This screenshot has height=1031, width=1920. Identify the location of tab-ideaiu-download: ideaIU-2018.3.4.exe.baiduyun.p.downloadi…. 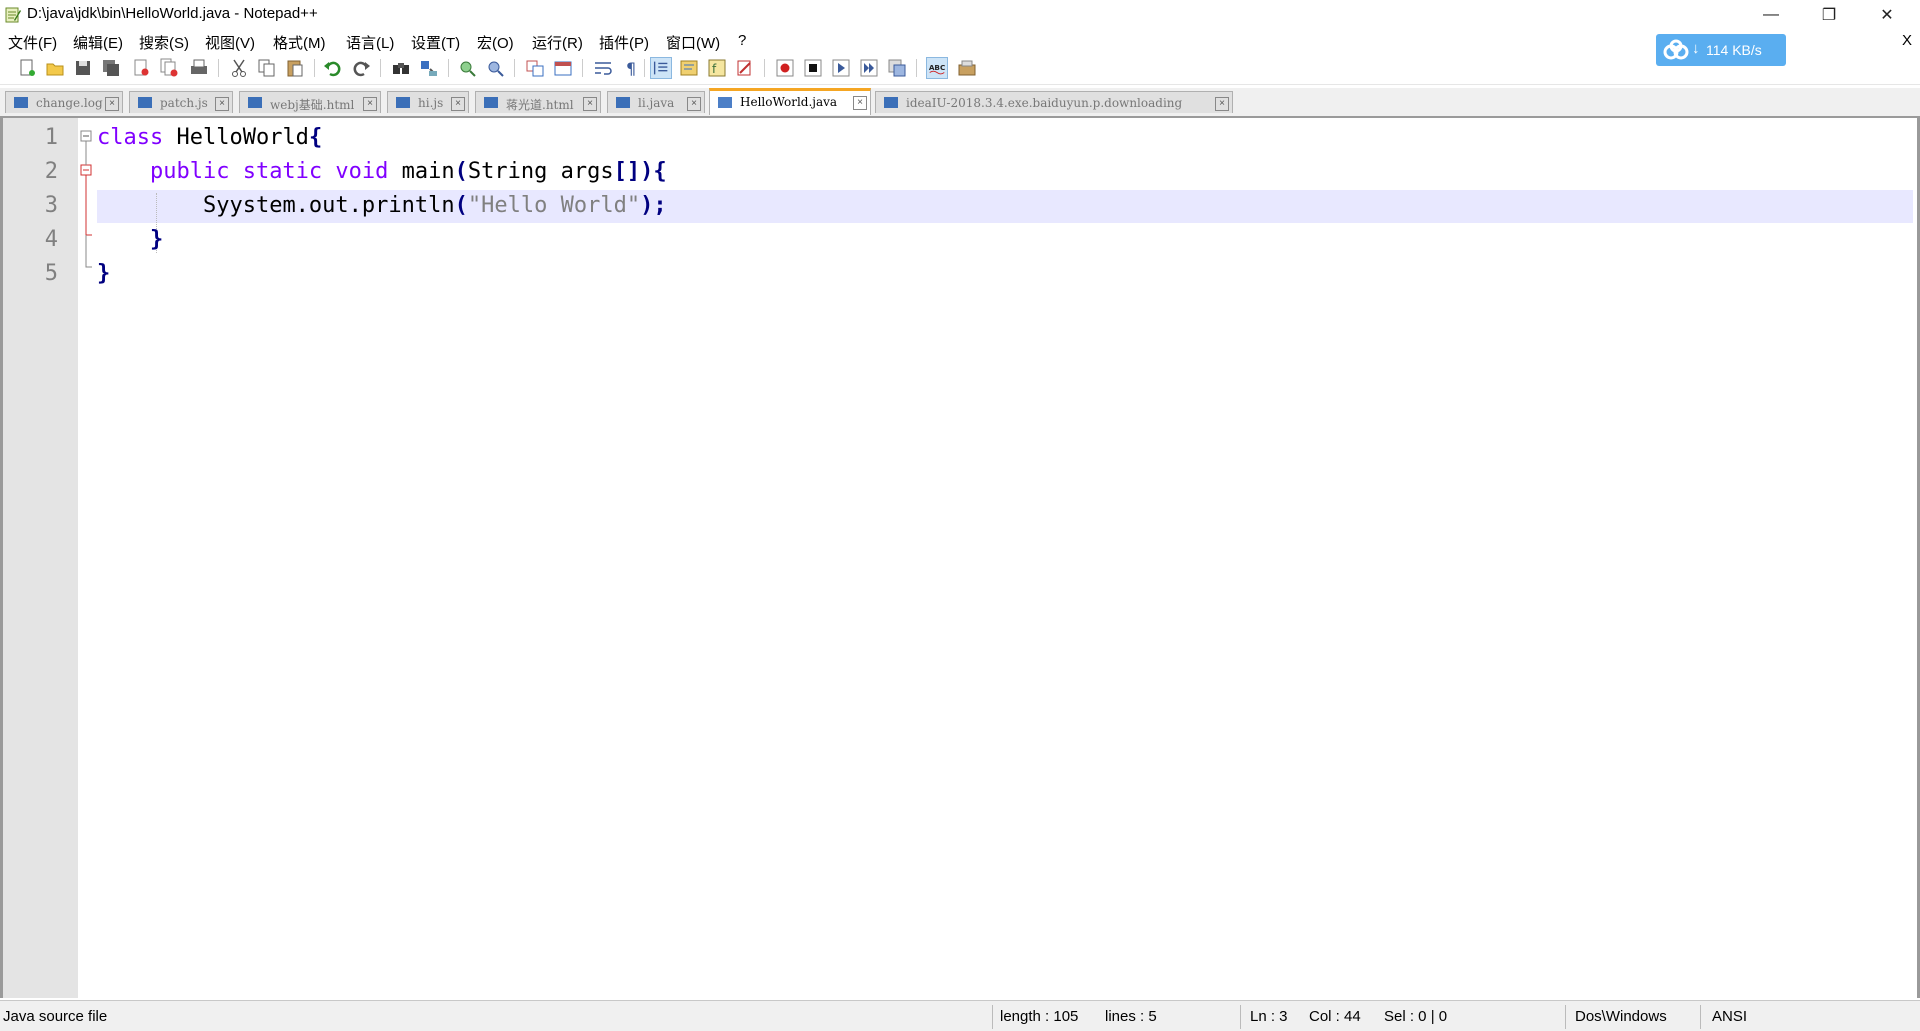
(1054, 102).